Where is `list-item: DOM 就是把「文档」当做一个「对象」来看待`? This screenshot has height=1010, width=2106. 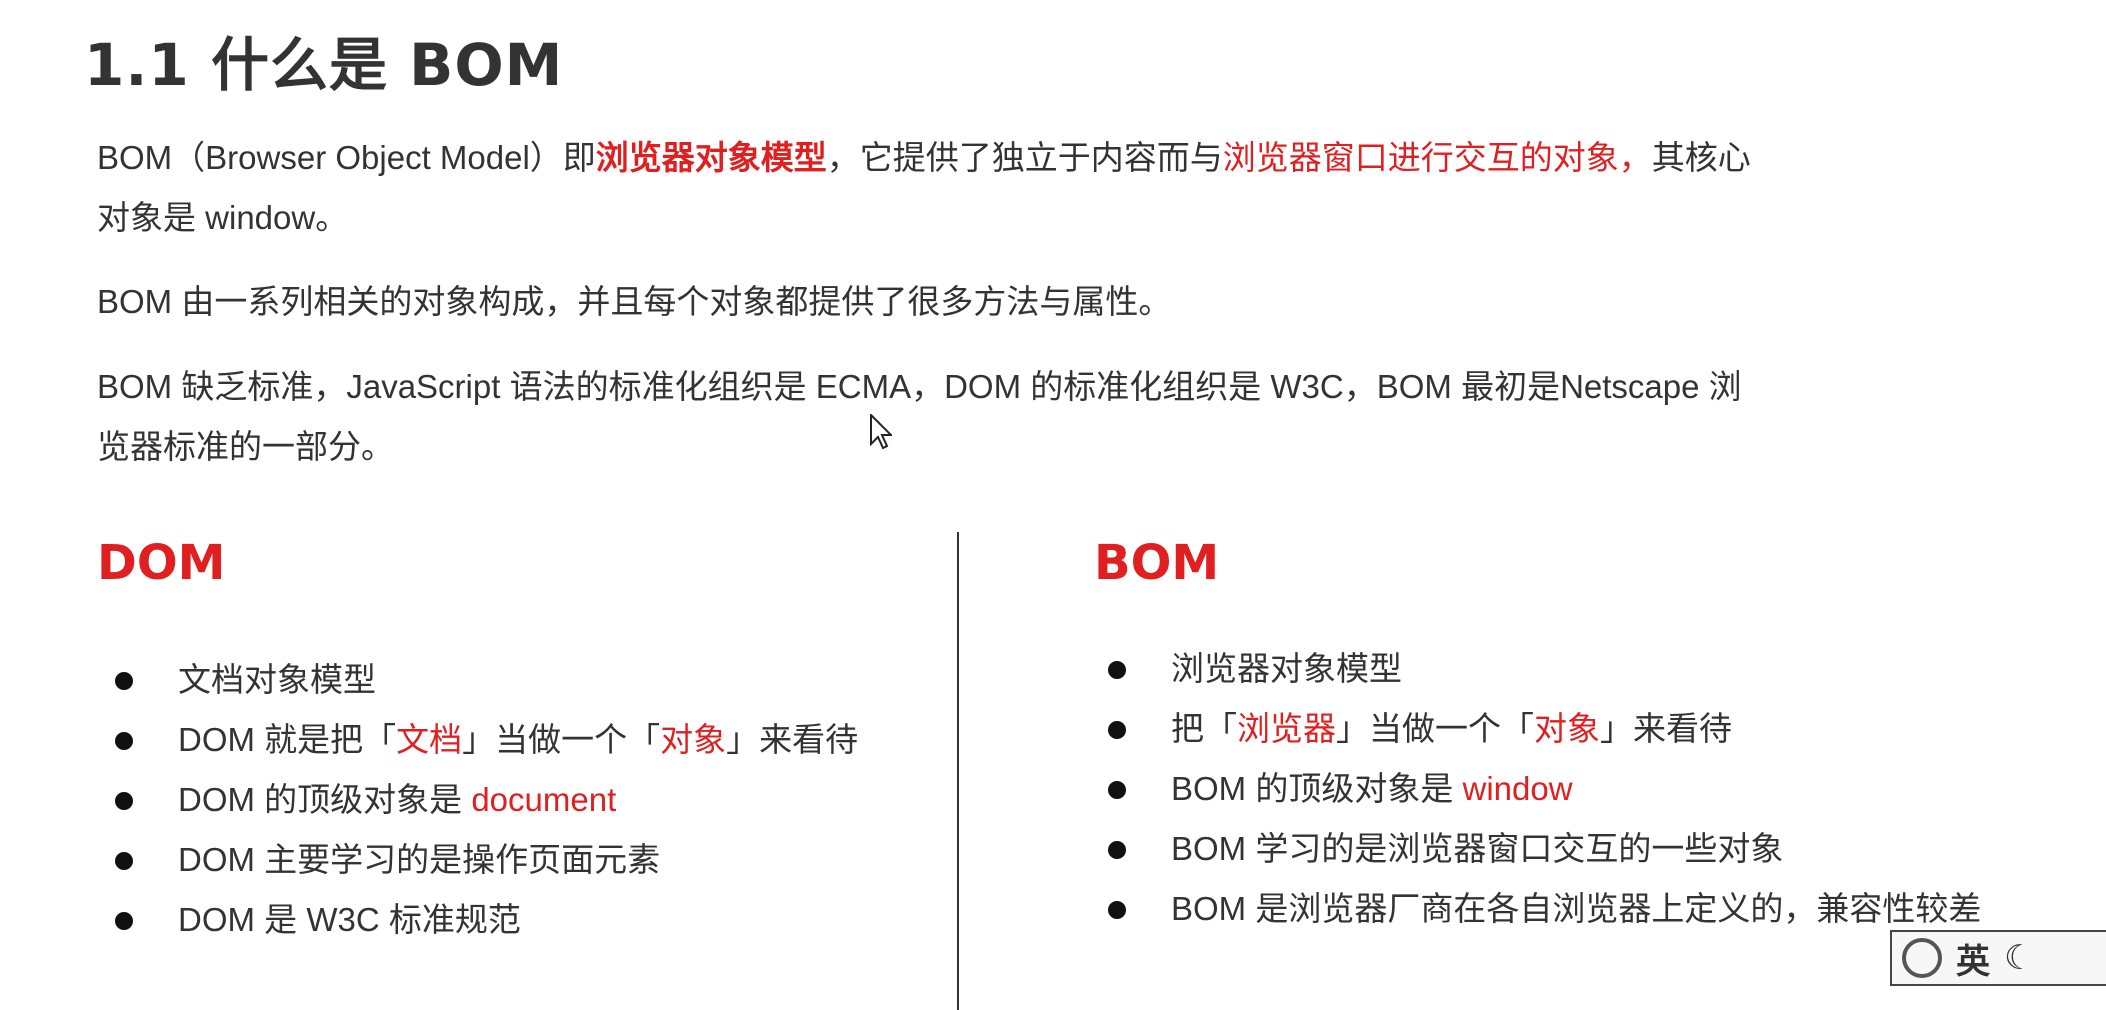
list-item: DOM 就是把「文档」当做一个「对象」来看待 is located at coordinates (479, 740).